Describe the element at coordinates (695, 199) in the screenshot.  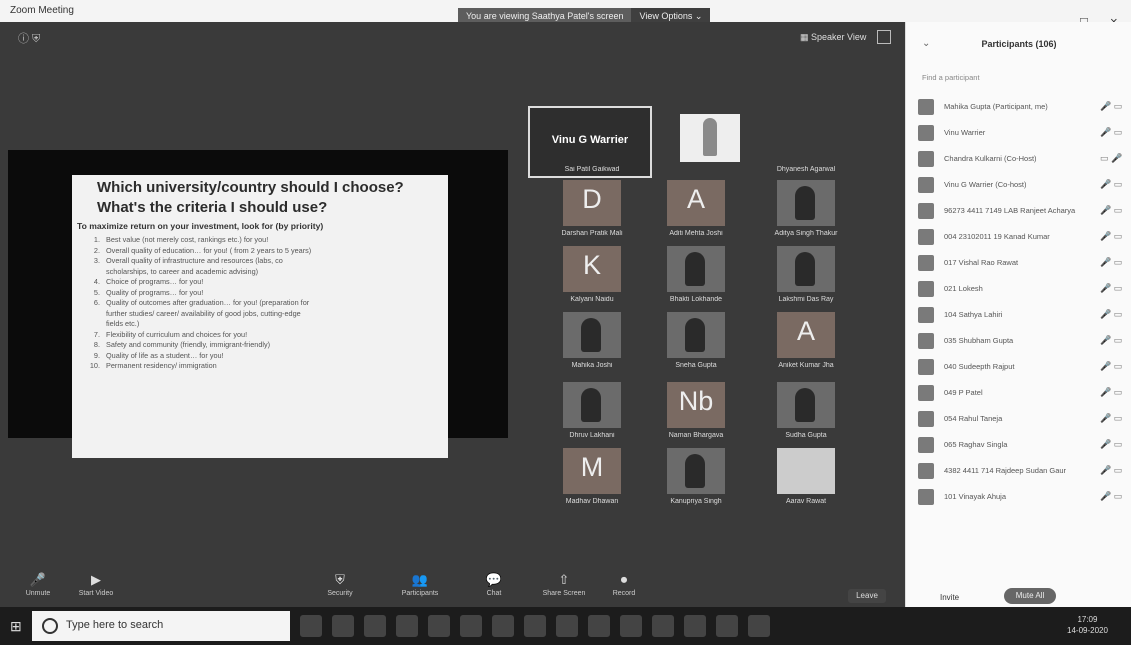
I see `avatar-initial: A` at that location.